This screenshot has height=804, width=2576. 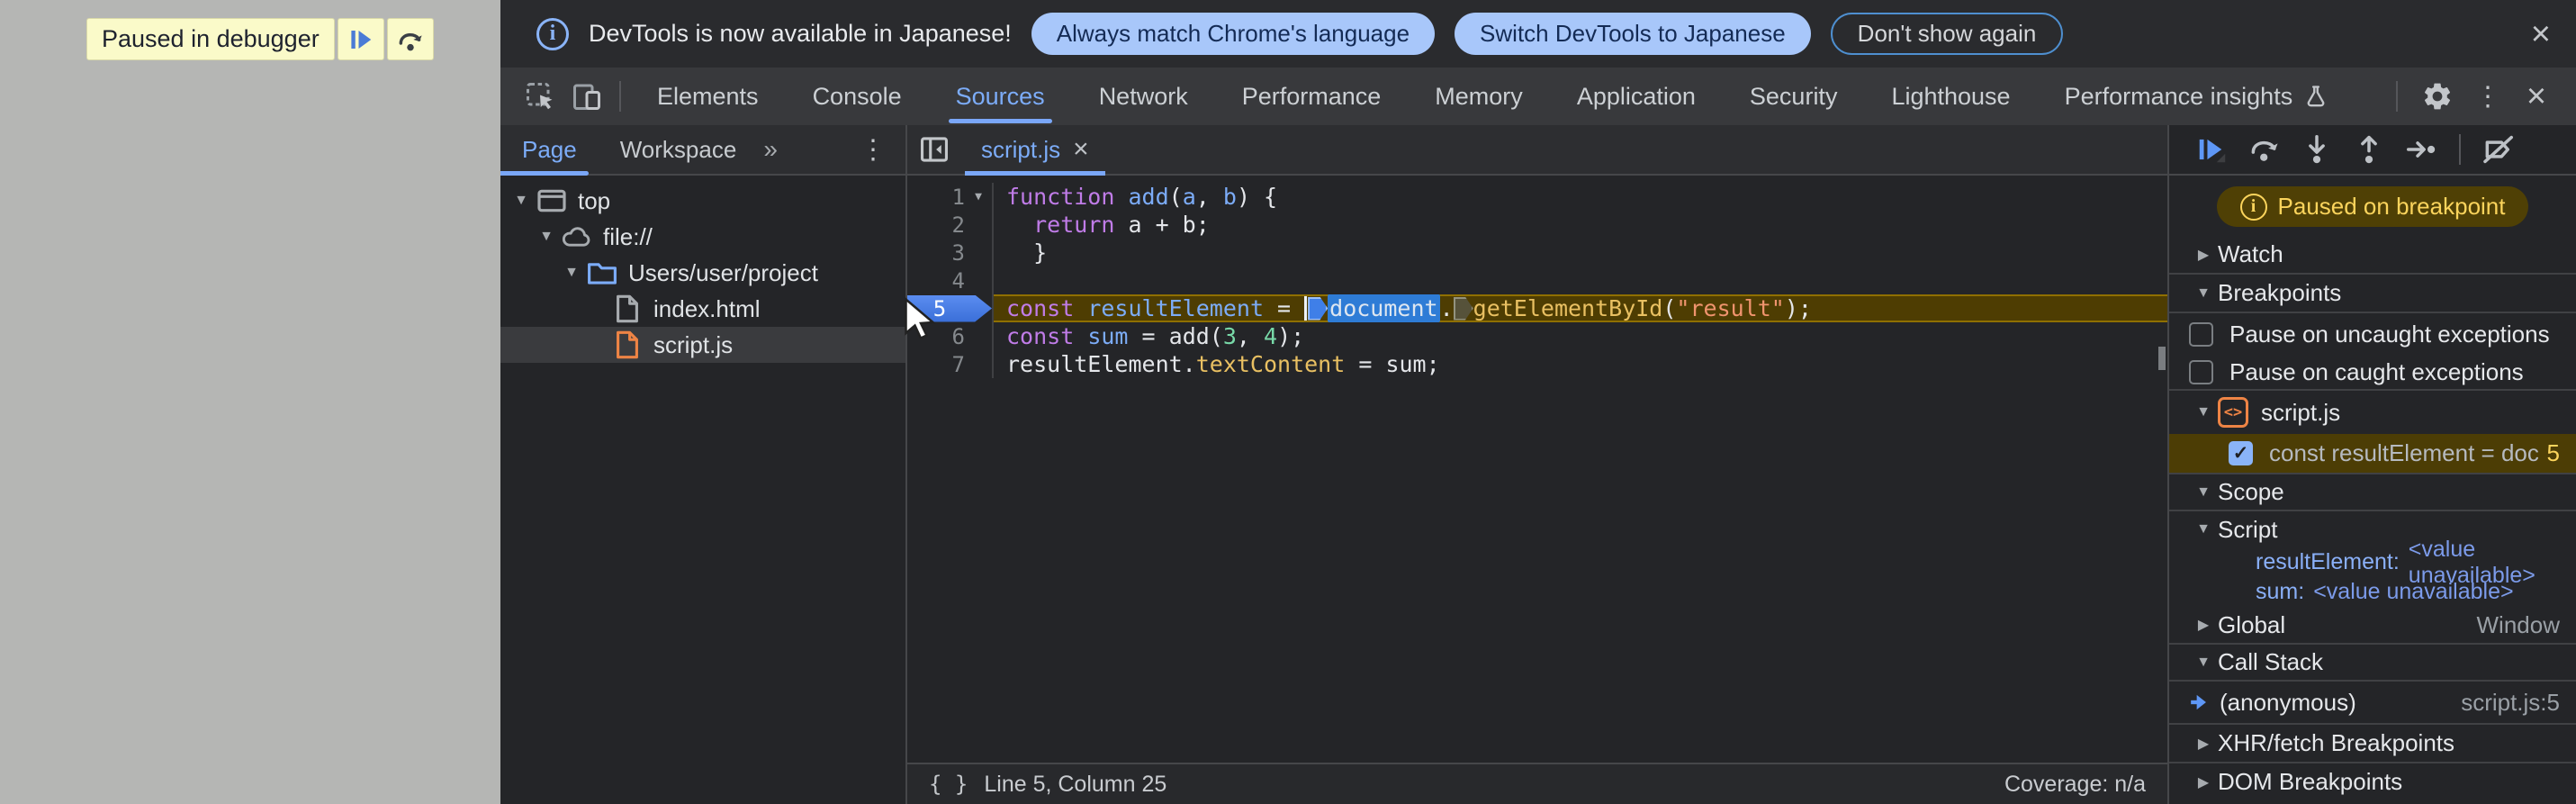 I want to click on tab-security: Security, so click(x=1794, y=96).